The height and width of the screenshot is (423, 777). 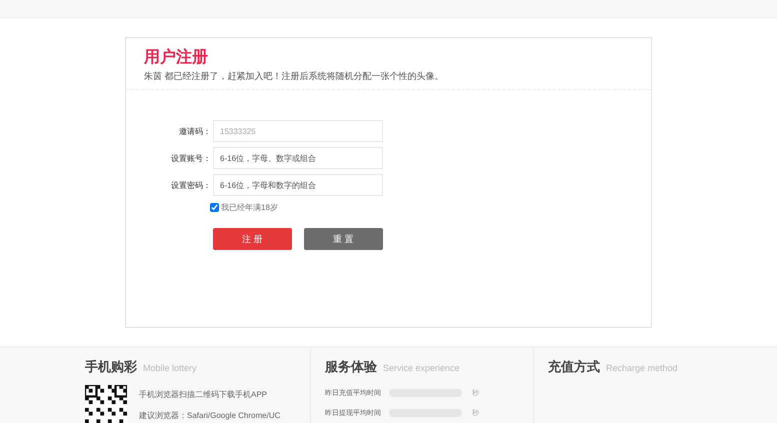 What do you see at coordinates (190, 185) in the screenshot?
I see `field-label: 设置密码：` at bounding box center [190, 185].